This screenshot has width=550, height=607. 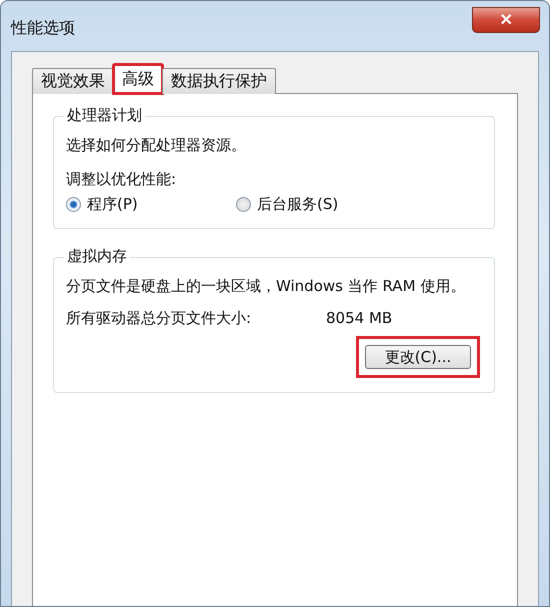 What do you see at coordinates (297, 204) in the screenshot?
I see `radio-label: 后台服务(S)` at bounding box center [297, 204].